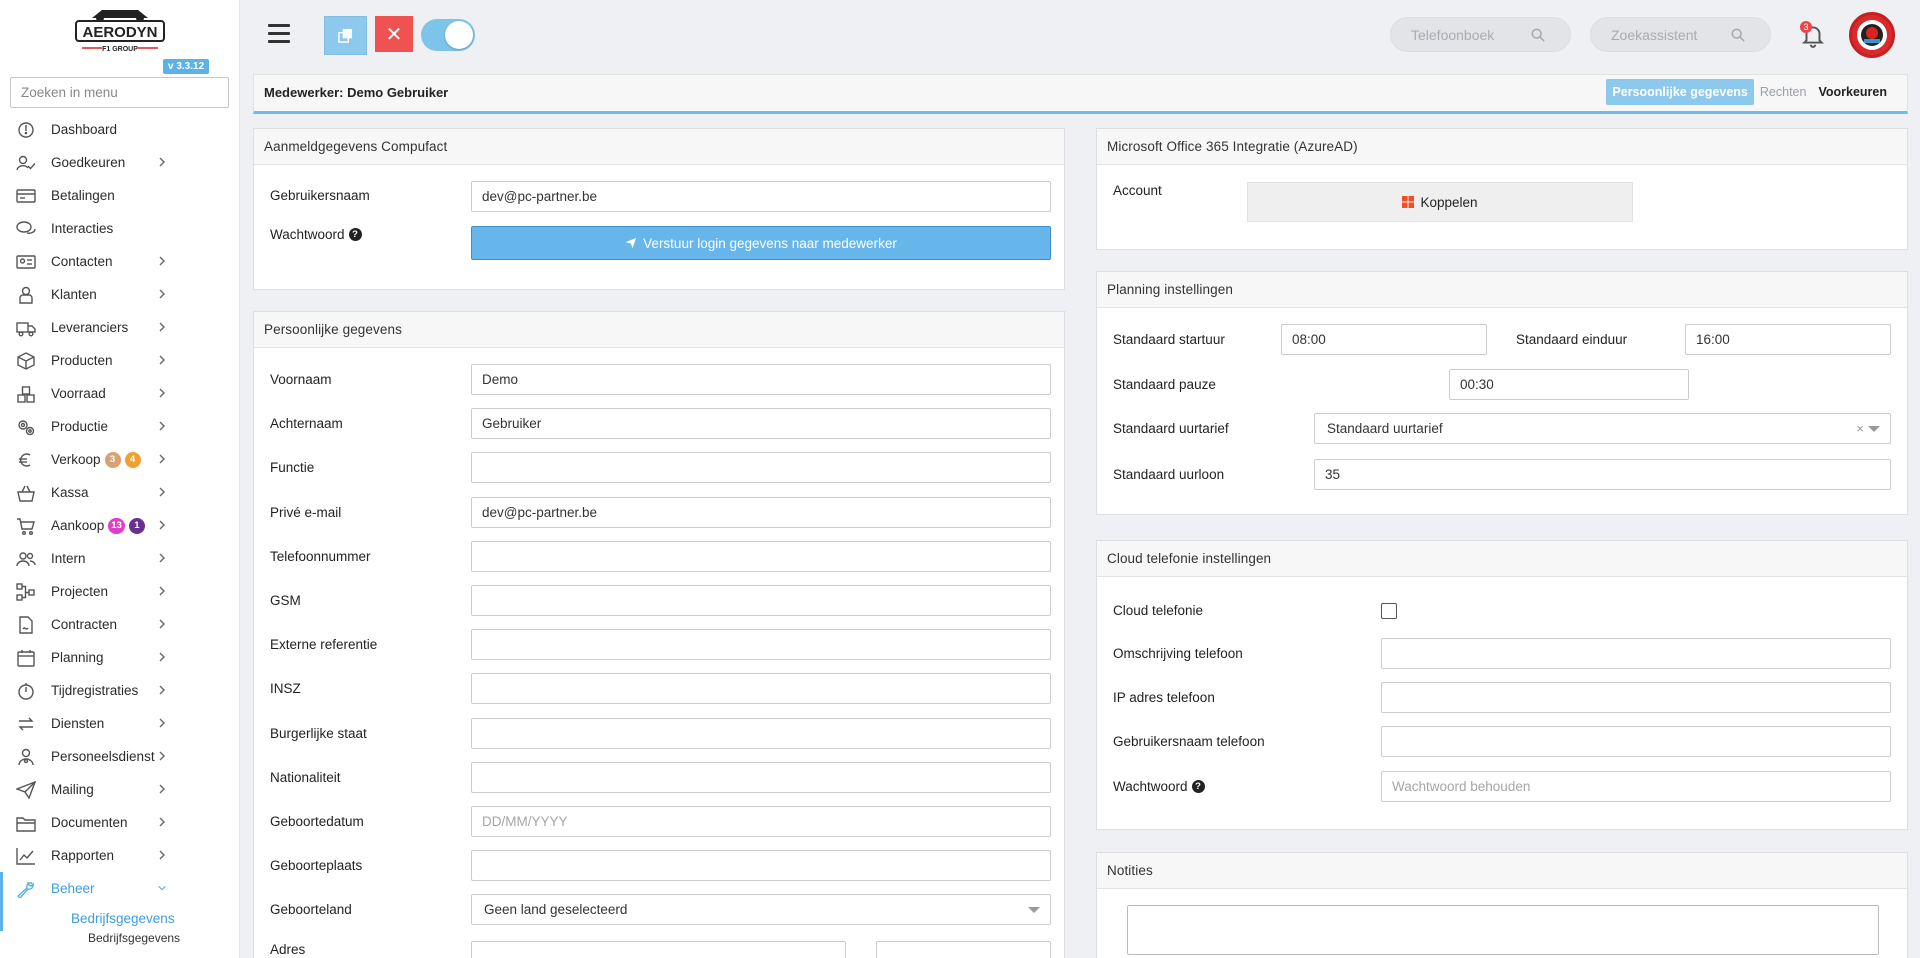  I want to click on achternaam-input, so click(761, 424).